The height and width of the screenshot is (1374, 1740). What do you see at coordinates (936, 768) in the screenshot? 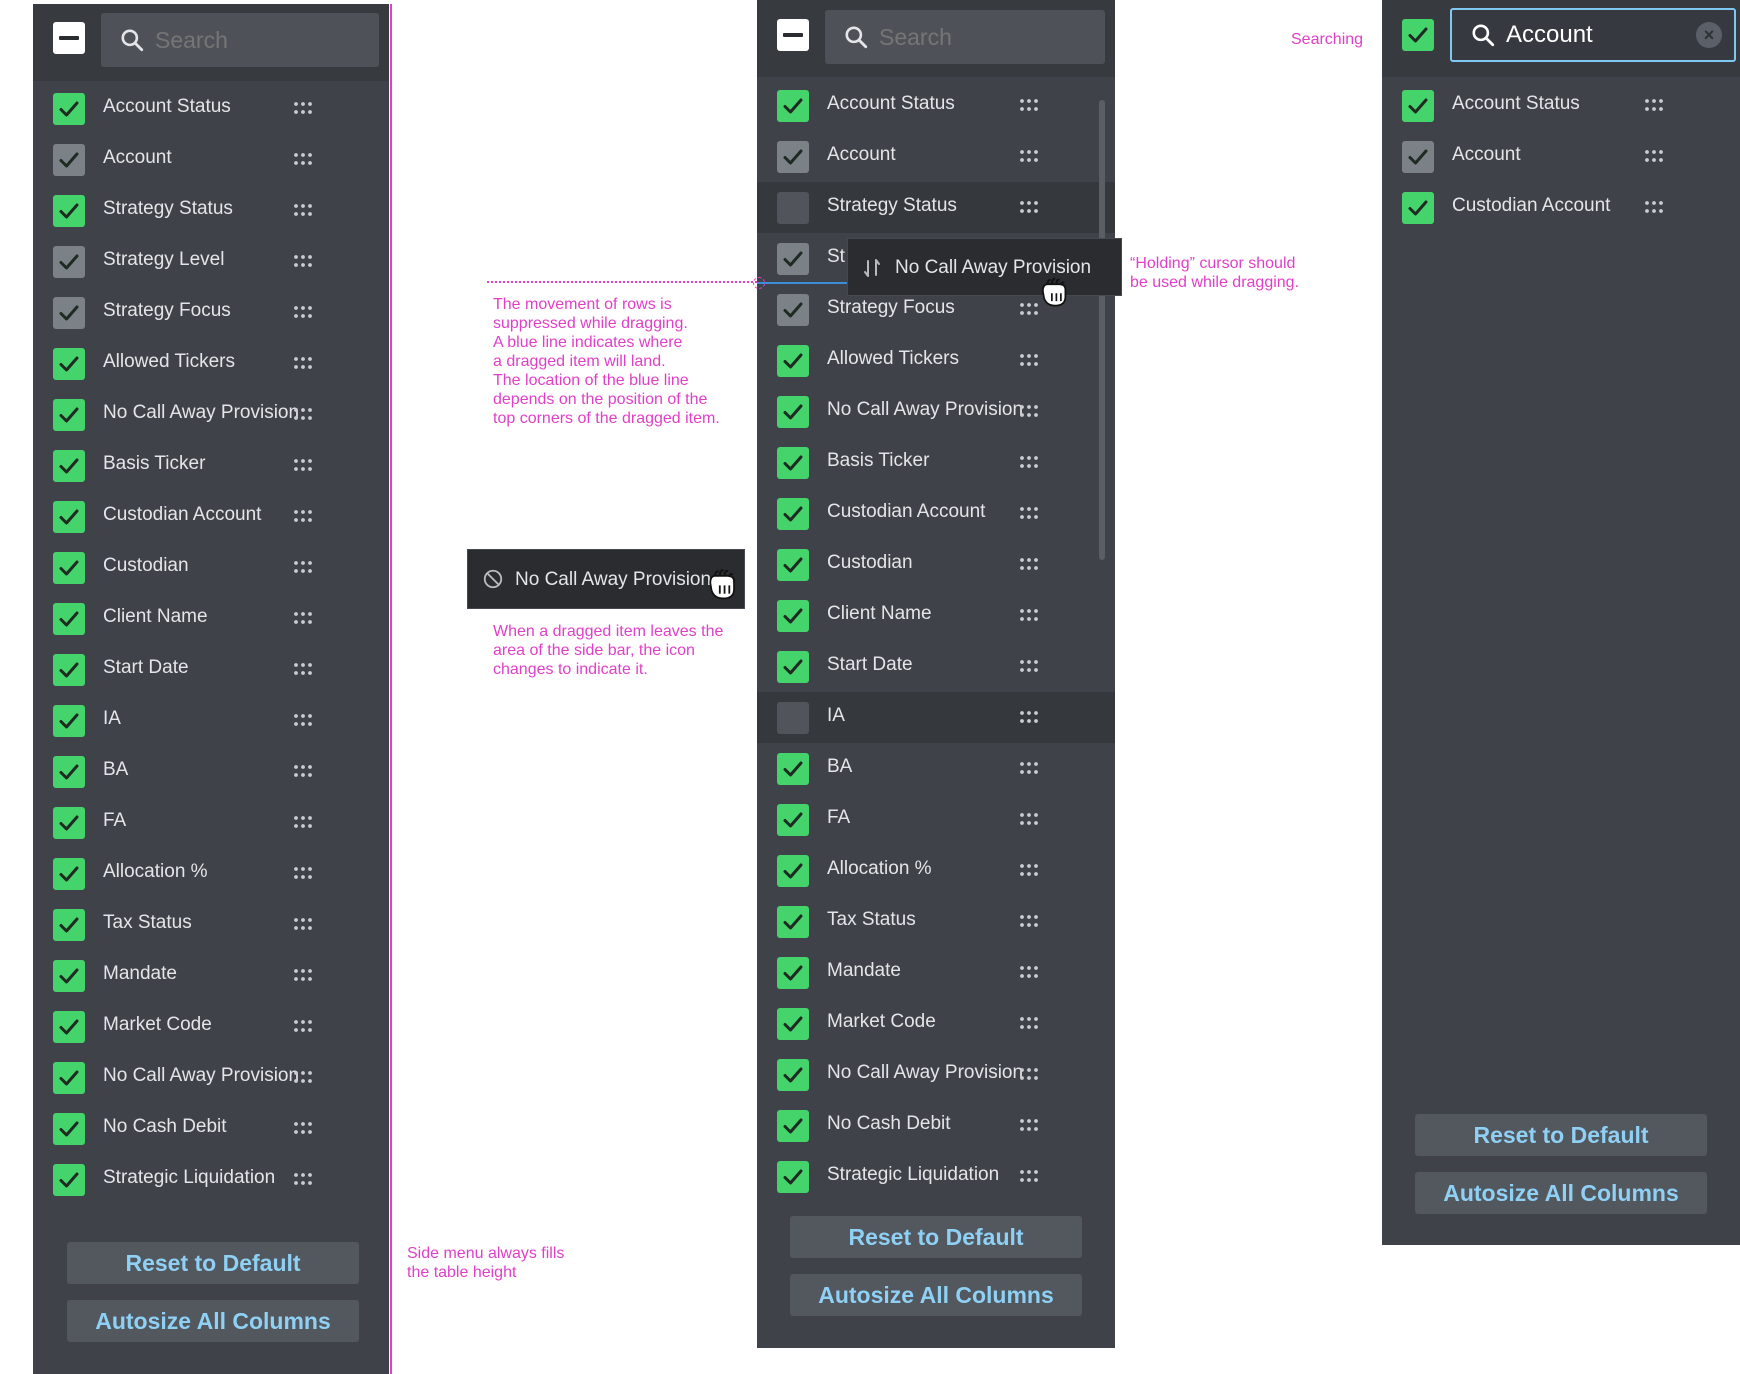
I see `column-row: BA` at bounding box center [936, 768].